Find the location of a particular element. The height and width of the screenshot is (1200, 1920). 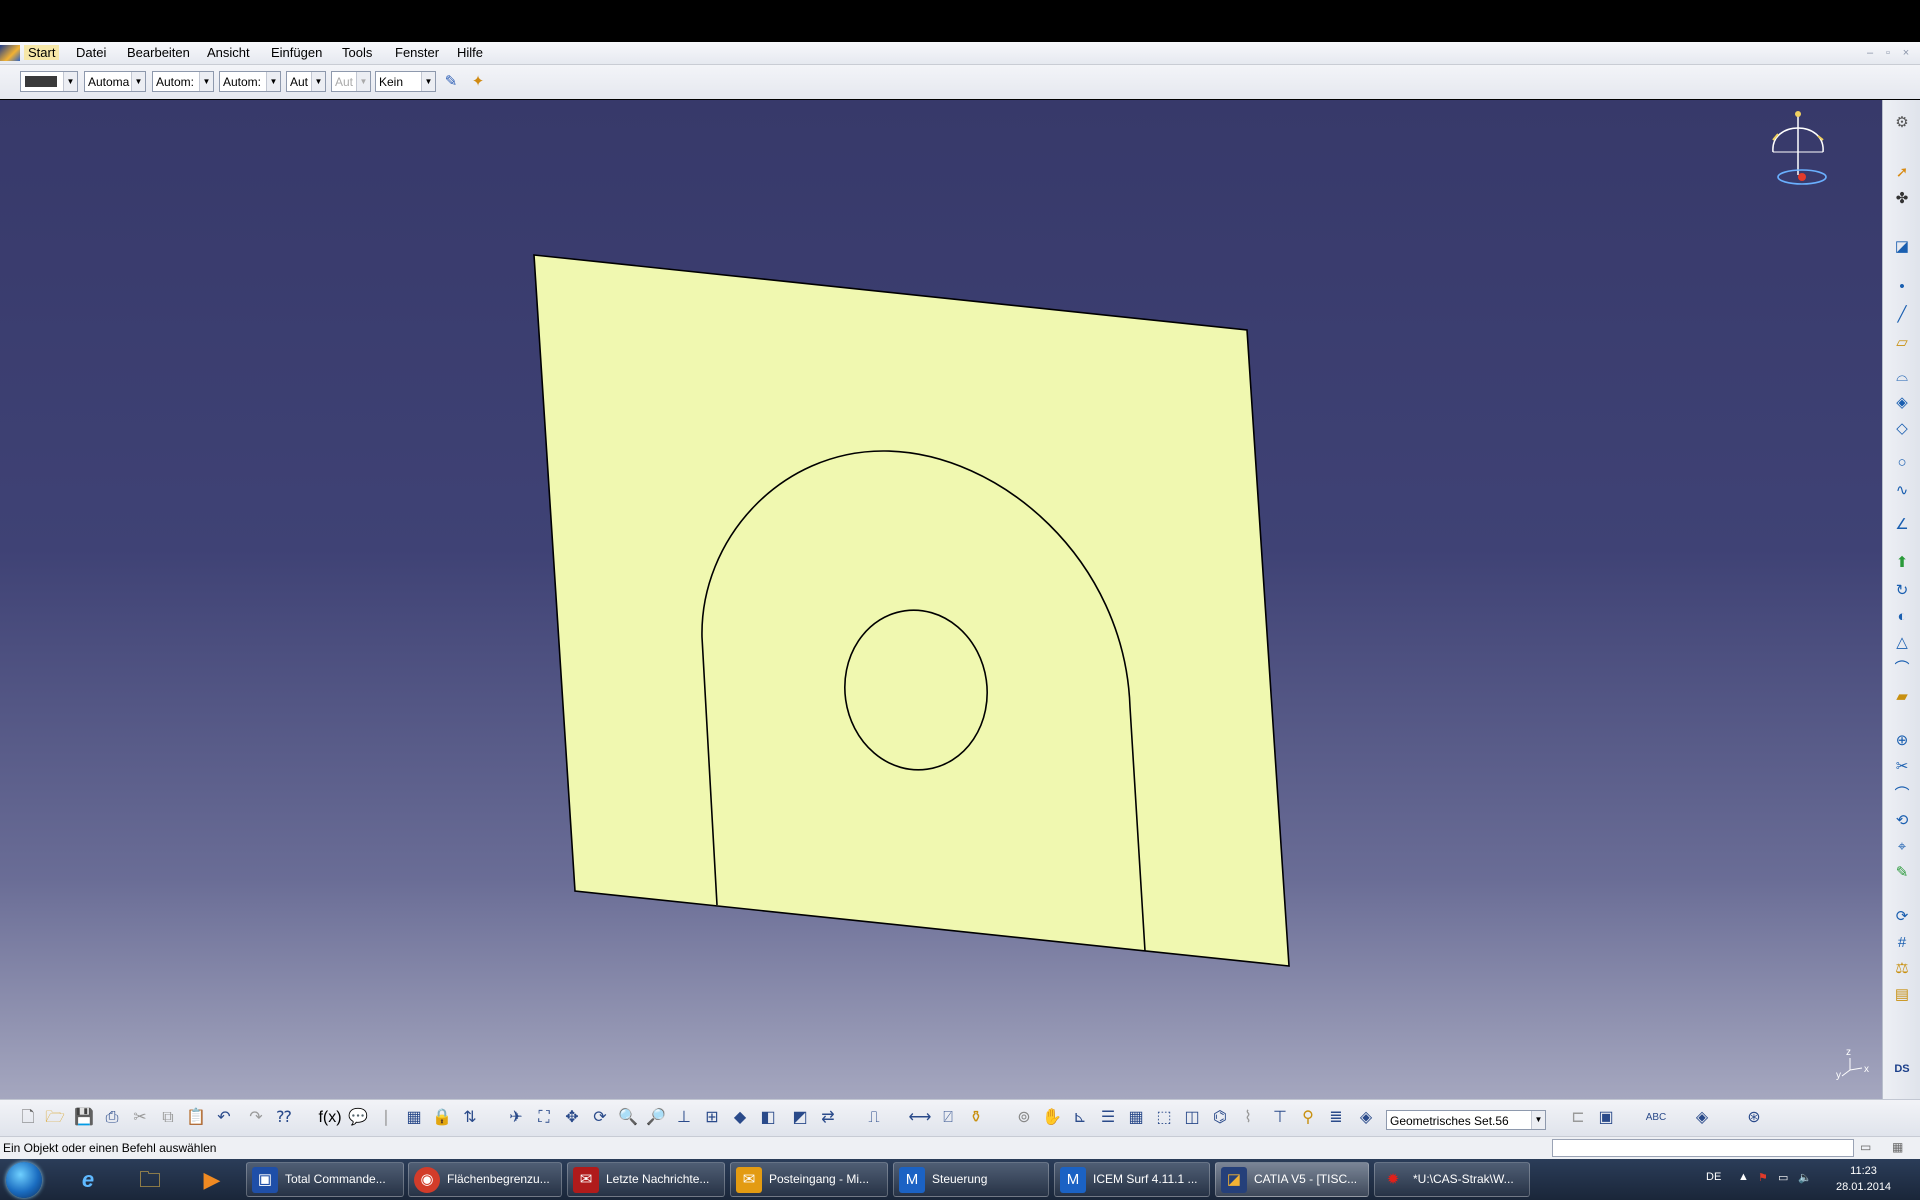

catia-logo-icon is located at coordinates (10, 53).